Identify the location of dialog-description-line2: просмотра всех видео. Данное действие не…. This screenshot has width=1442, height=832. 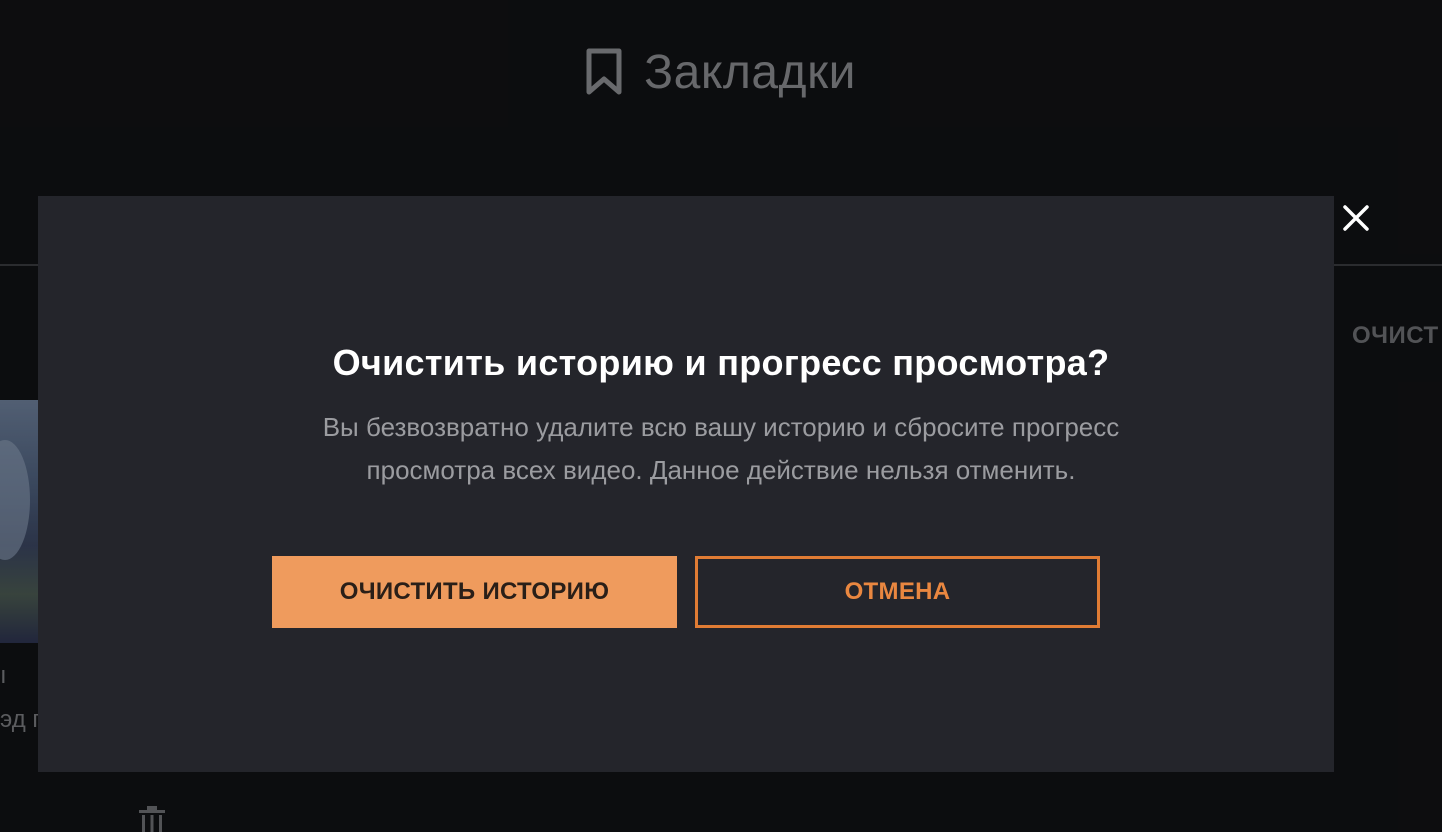
(721, 470).